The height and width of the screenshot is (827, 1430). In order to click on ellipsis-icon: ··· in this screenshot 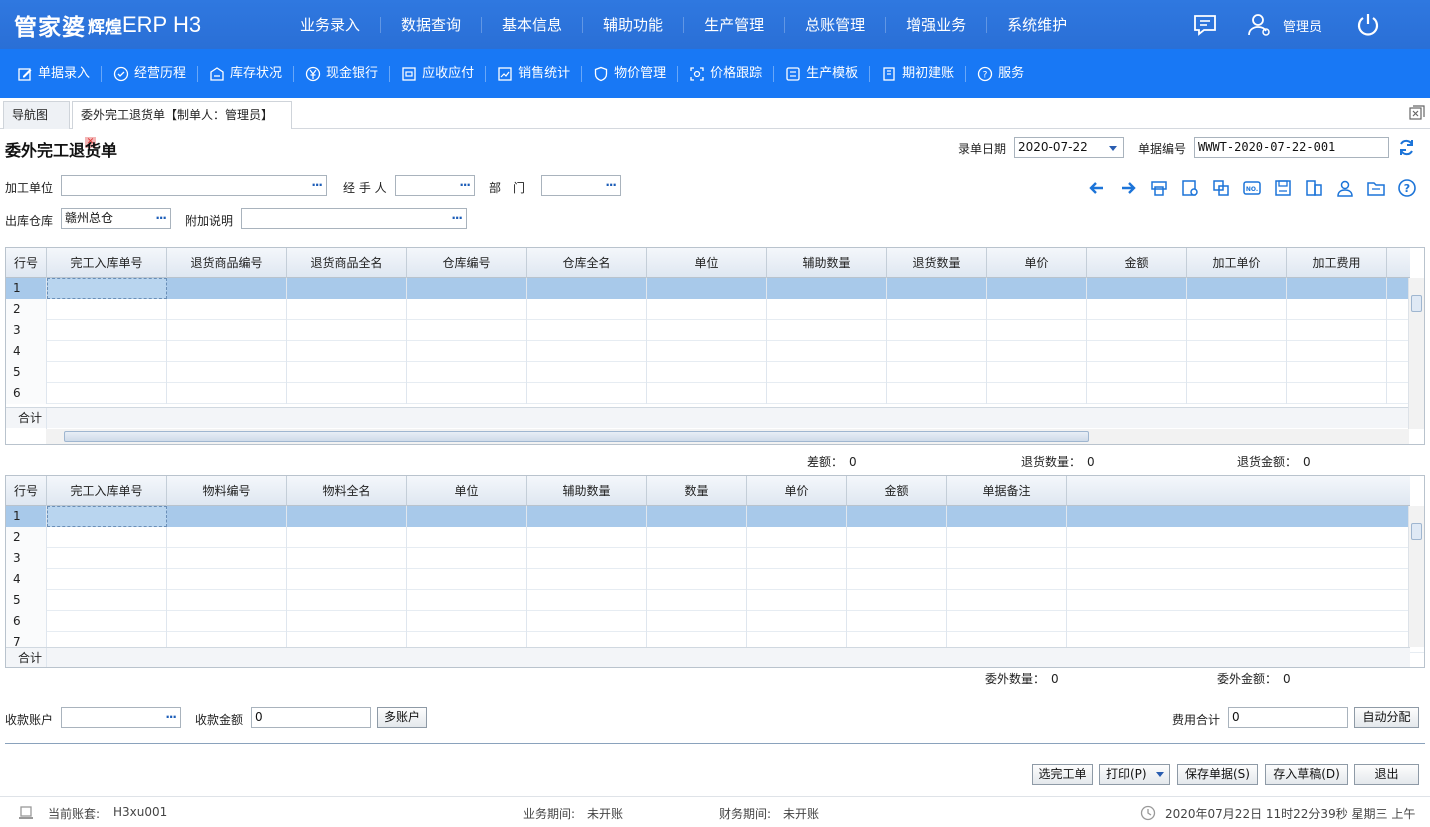, I will do `click(457, 218)`.